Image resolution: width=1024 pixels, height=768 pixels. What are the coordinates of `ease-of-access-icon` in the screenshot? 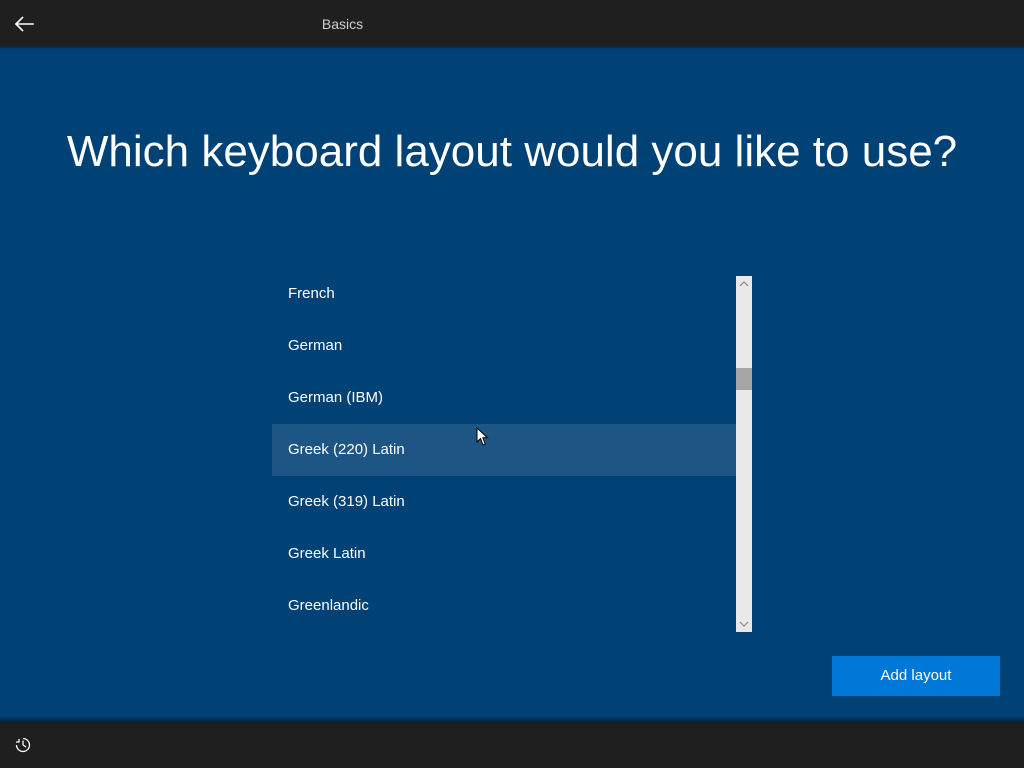 It's located at (23, 745).